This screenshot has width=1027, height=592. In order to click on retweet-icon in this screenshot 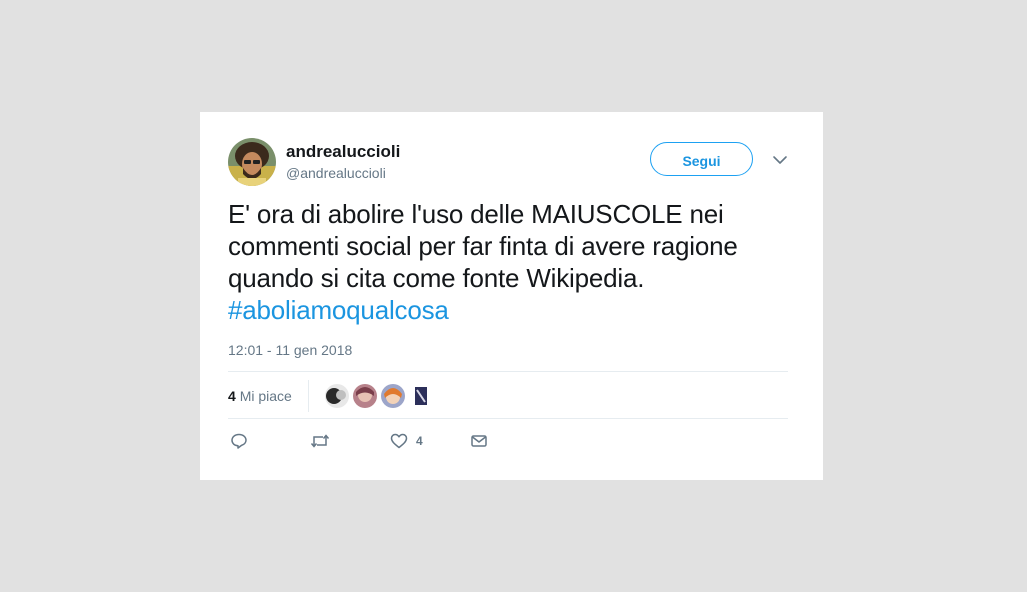, I will do `click(320, 441)`.